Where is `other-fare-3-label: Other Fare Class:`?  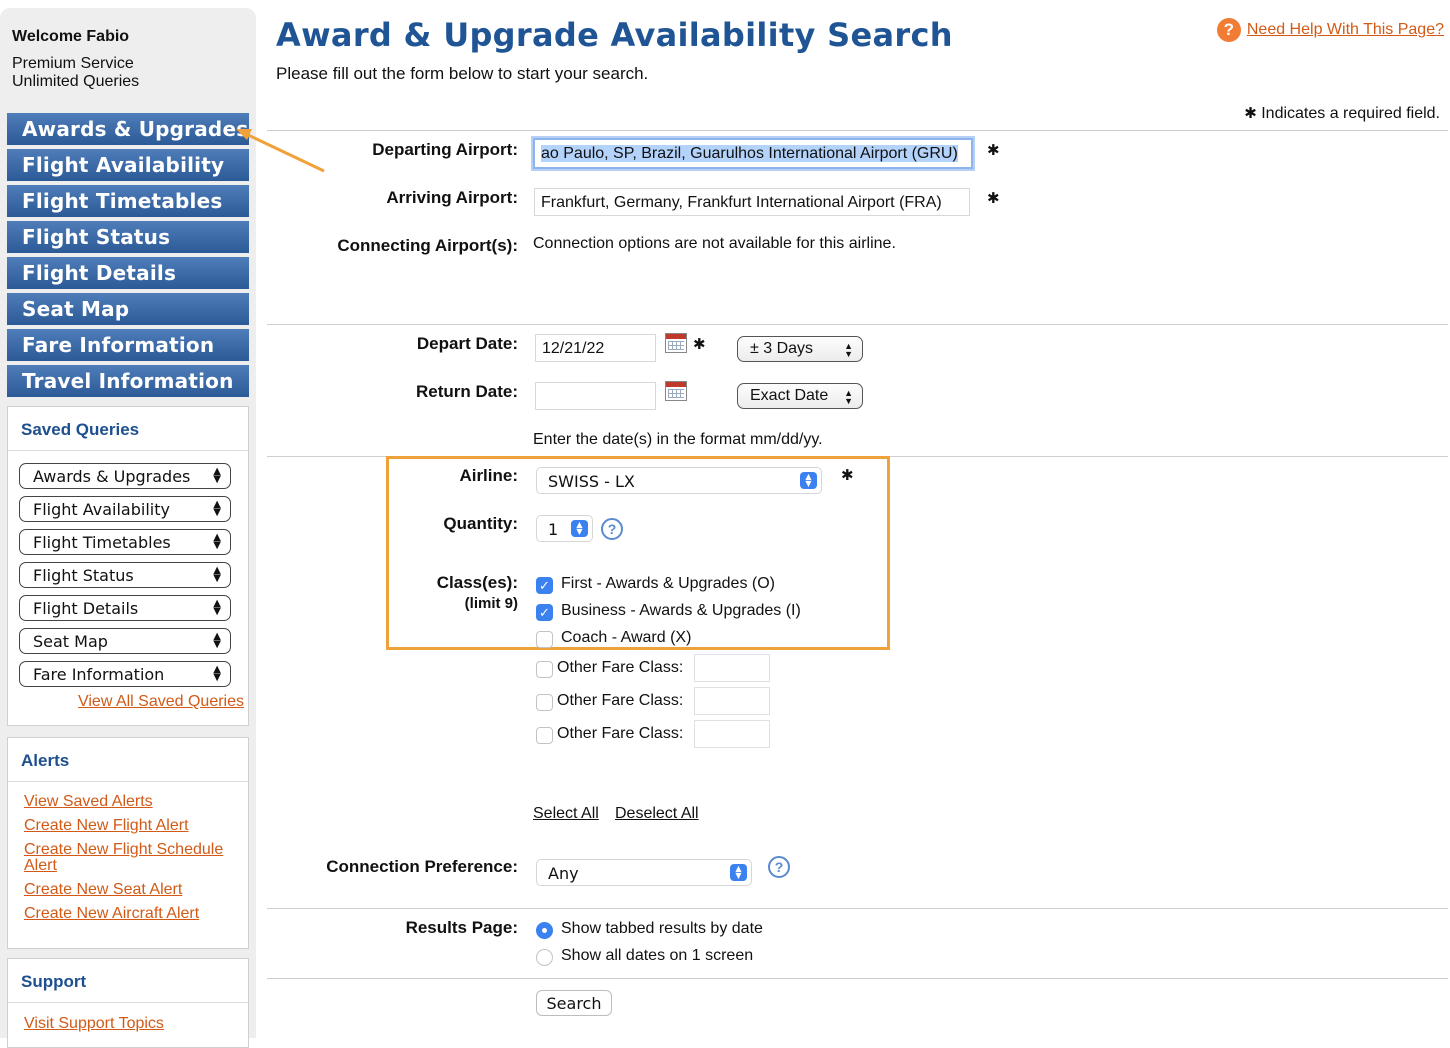 other-fare-3-label: Other Fare Class: is located at coordinates (620, 733).